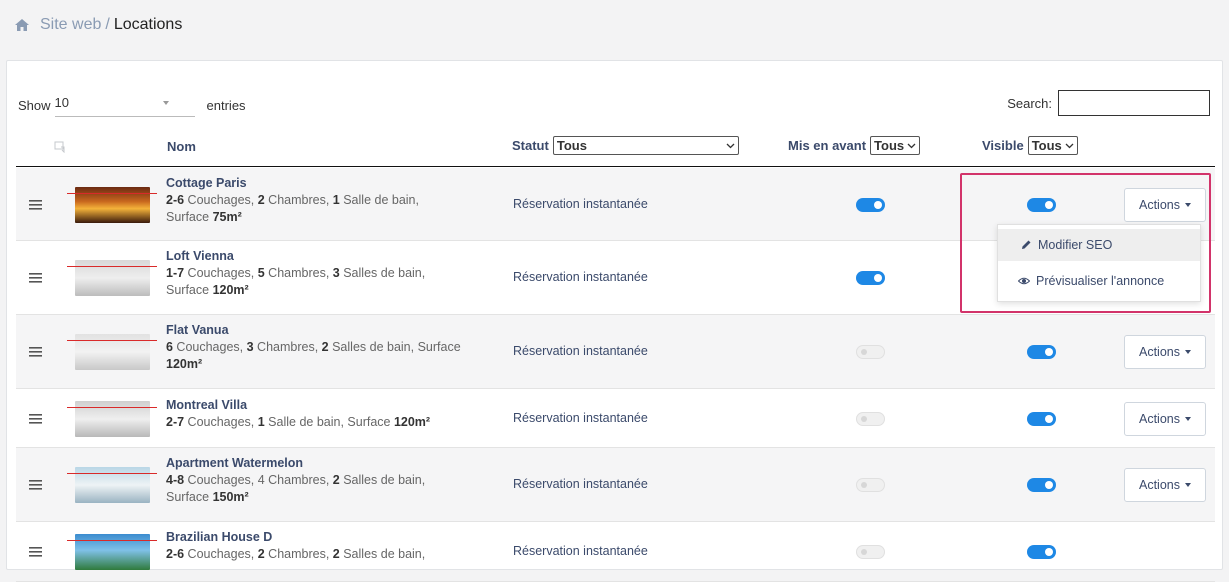 The width and height of the screenshot is (1229, 582). I want to click on search-label: Search:, so click(1029, 103).